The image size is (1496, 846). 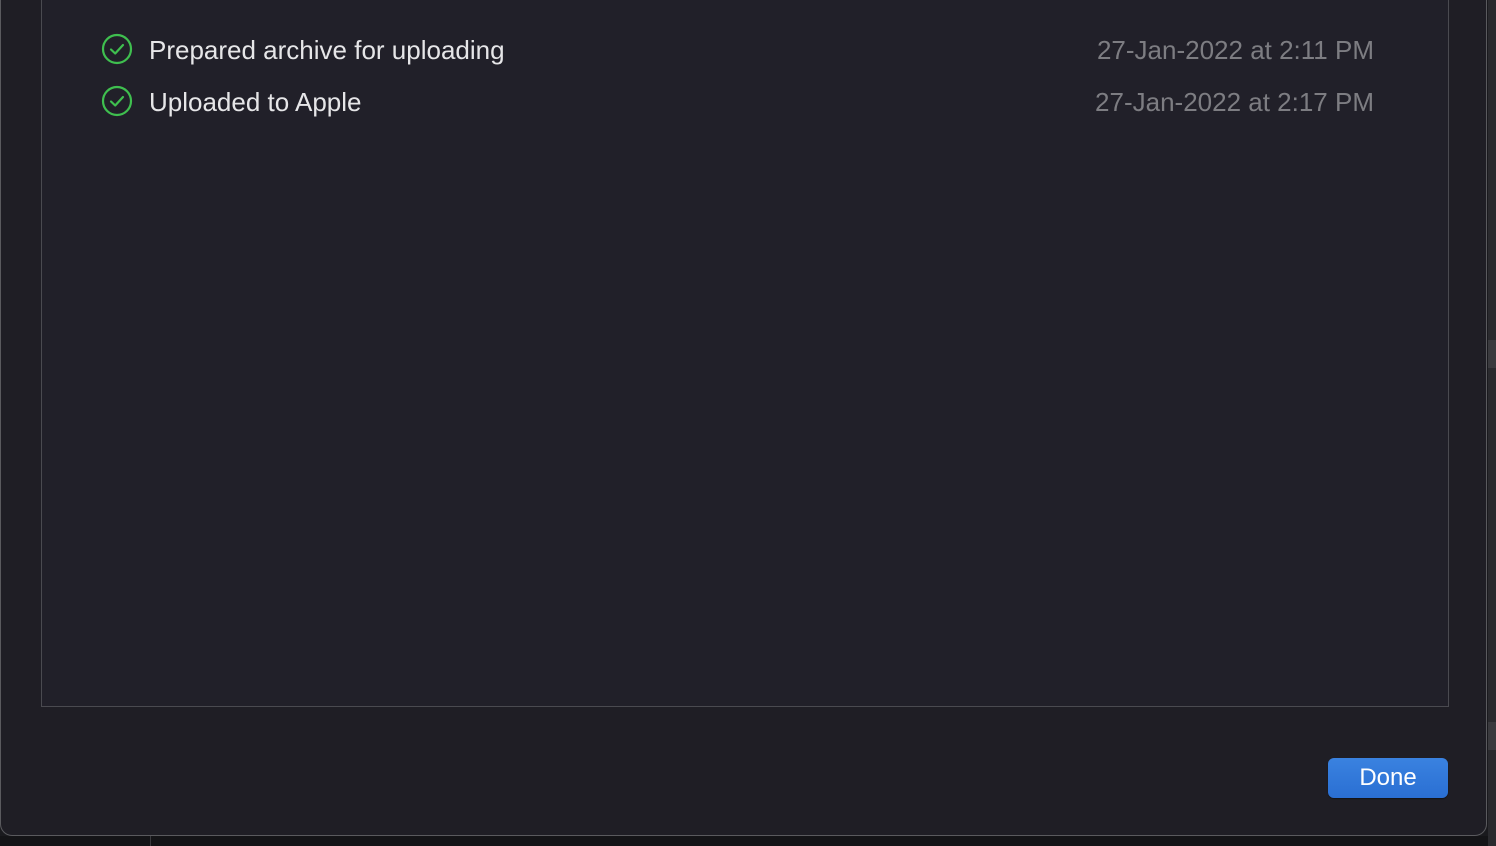 I want to click on done-button: Done, so click(x=1388, y=778).